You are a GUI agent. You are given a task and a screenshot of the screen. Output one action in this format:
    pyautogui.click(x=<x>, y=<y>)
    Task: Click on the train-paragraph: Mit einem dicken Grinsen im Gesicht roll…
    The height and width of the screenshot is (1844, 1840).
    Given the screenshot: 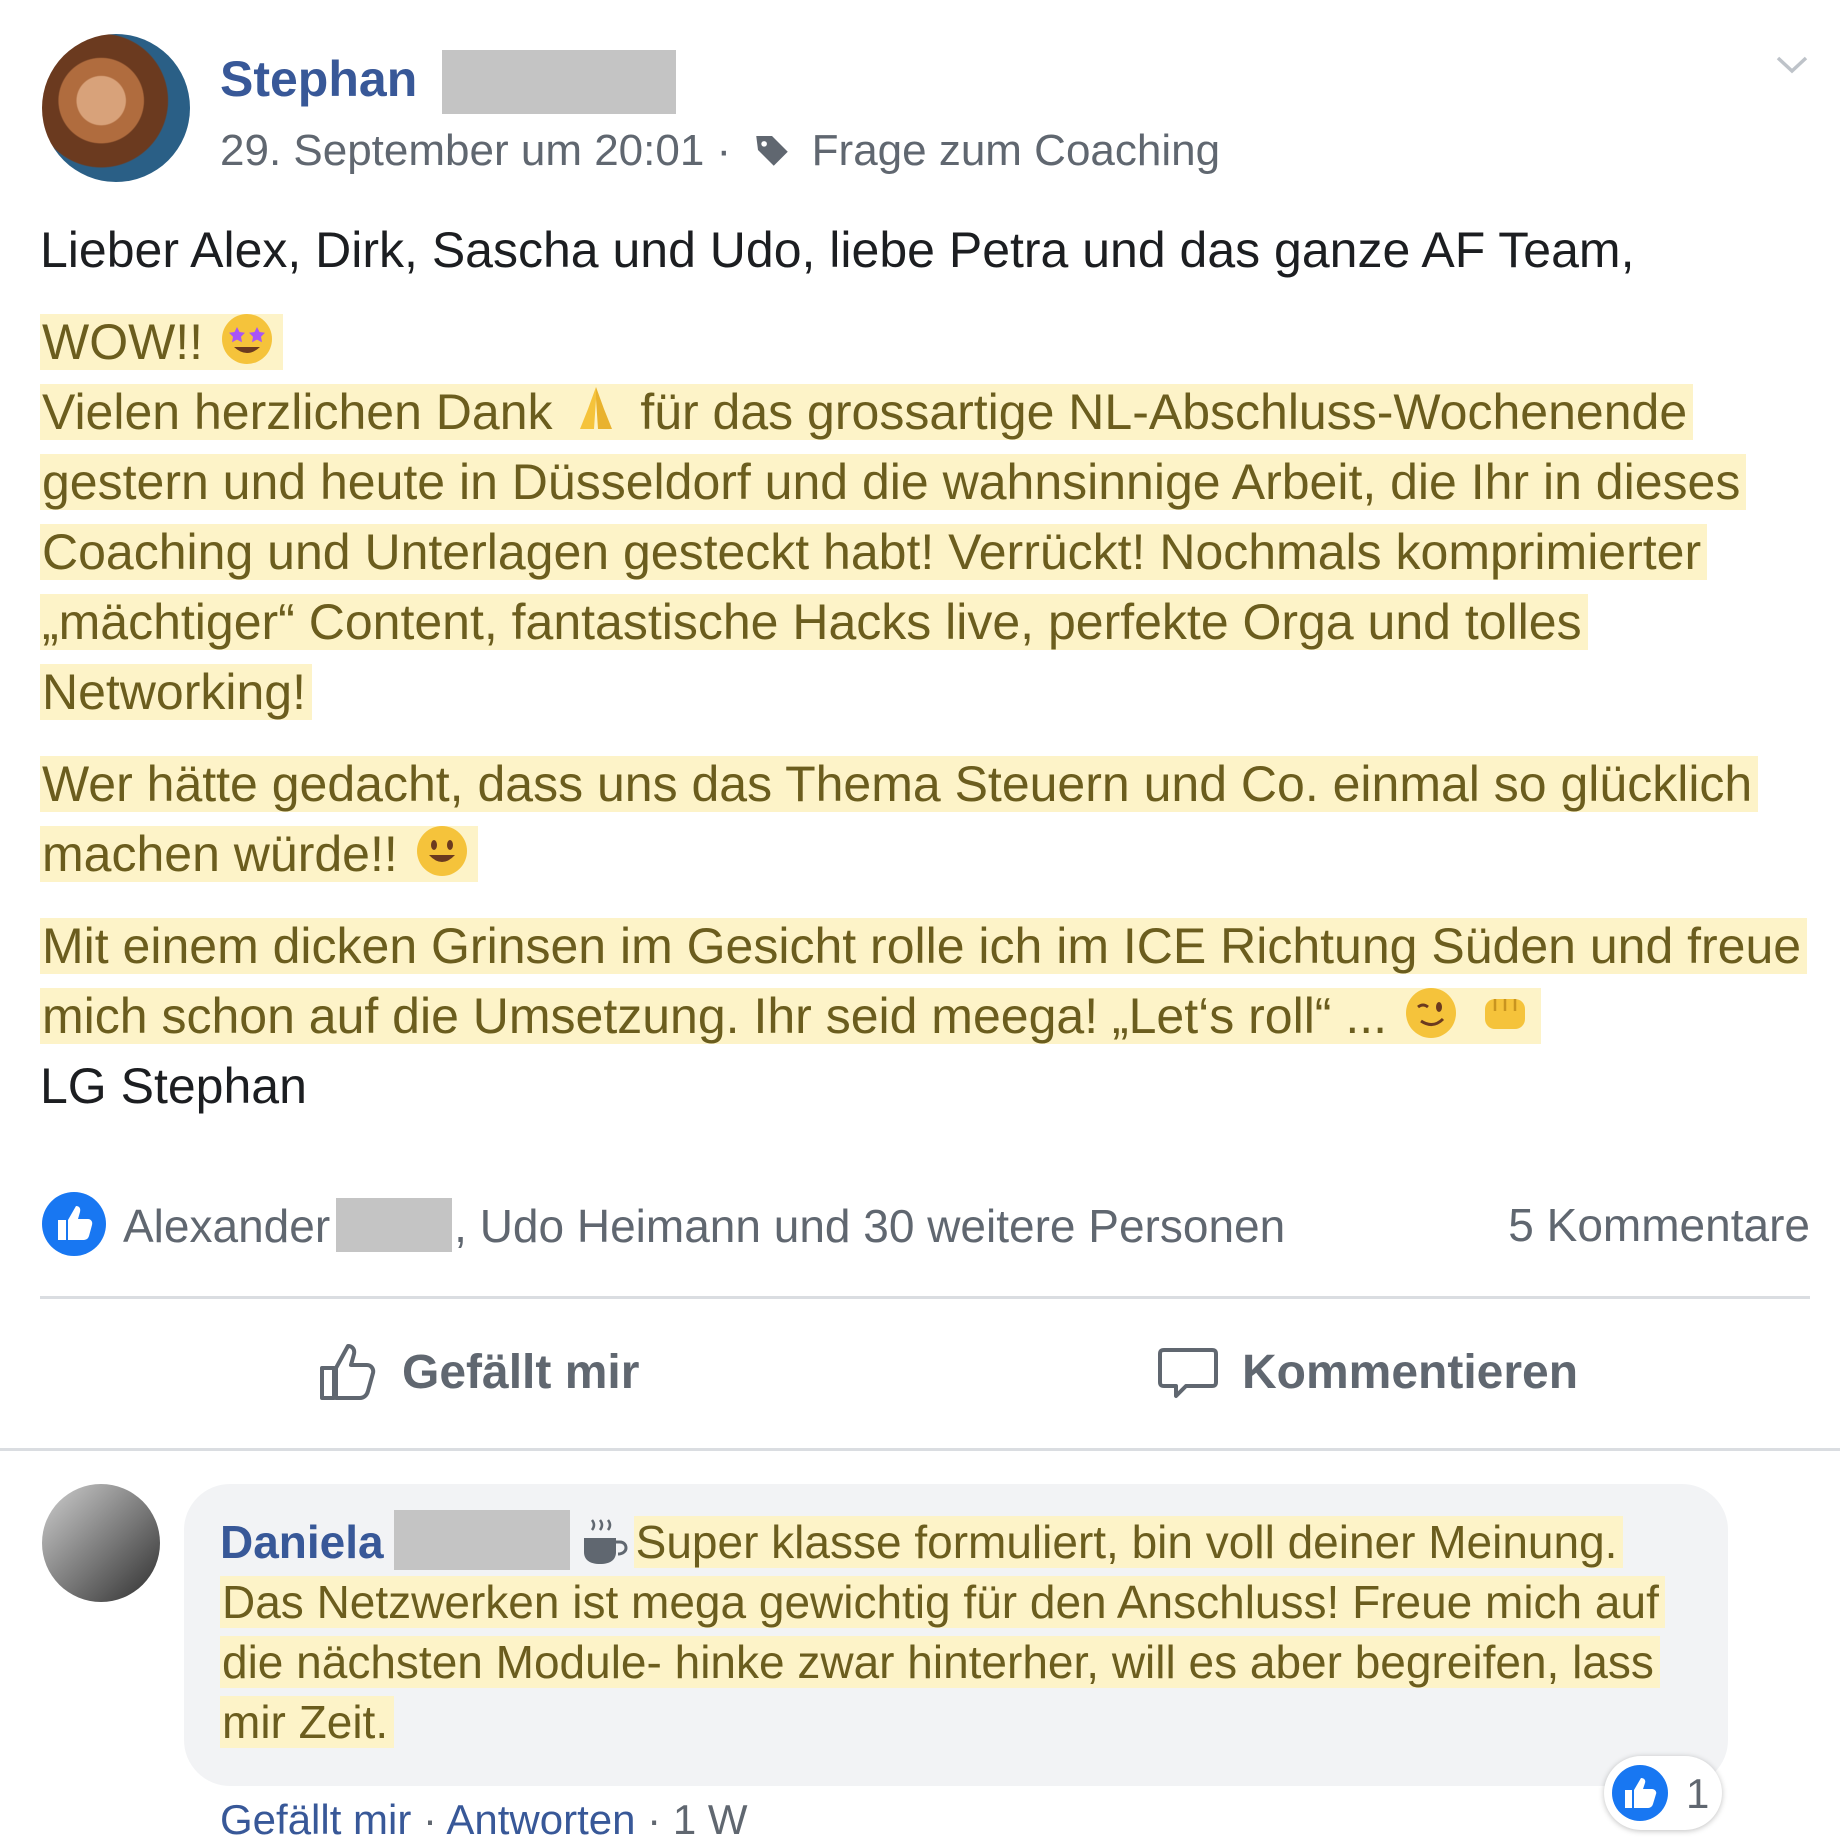 What is the action you would take?
    pyautogui.click(x=924, y=981)
    